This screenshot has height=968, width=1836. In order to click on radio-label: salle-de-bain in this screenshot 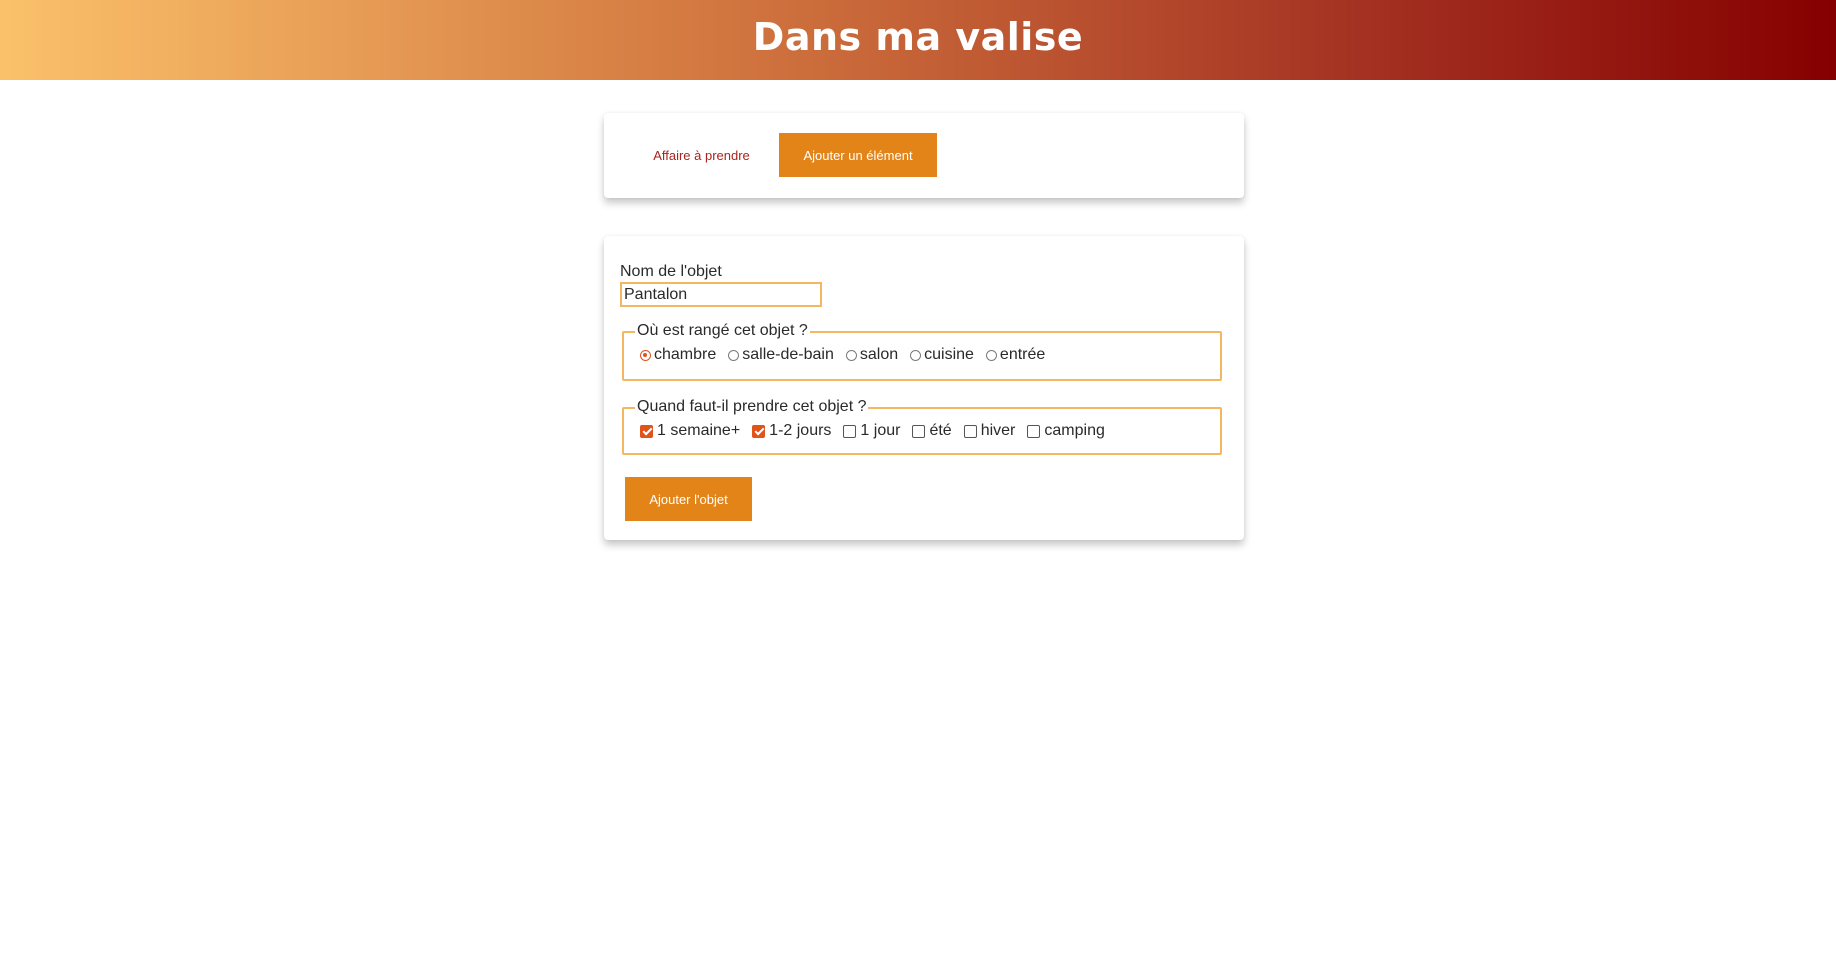, I will do `click(788, 354)`.